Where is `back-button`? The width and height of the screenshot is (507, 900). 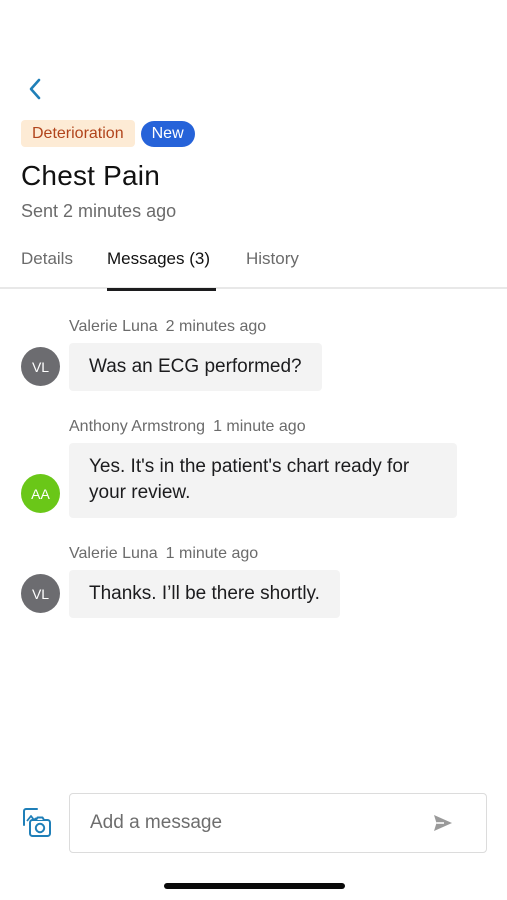
back-button is located at coordinates (35, 89).